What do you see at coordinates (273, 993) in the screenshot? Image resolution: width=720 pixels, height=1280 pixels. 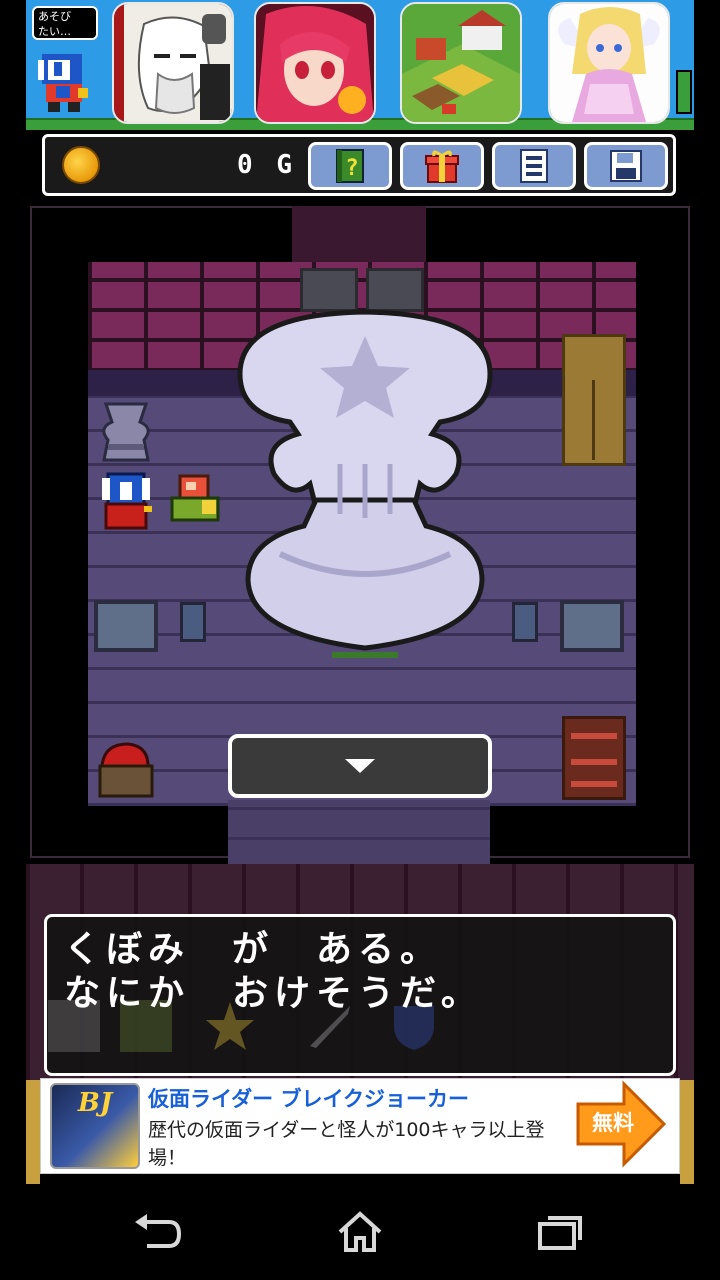 I see `dialog-line-2: なにか おけそうだ。` at bounding box center [273, 993].